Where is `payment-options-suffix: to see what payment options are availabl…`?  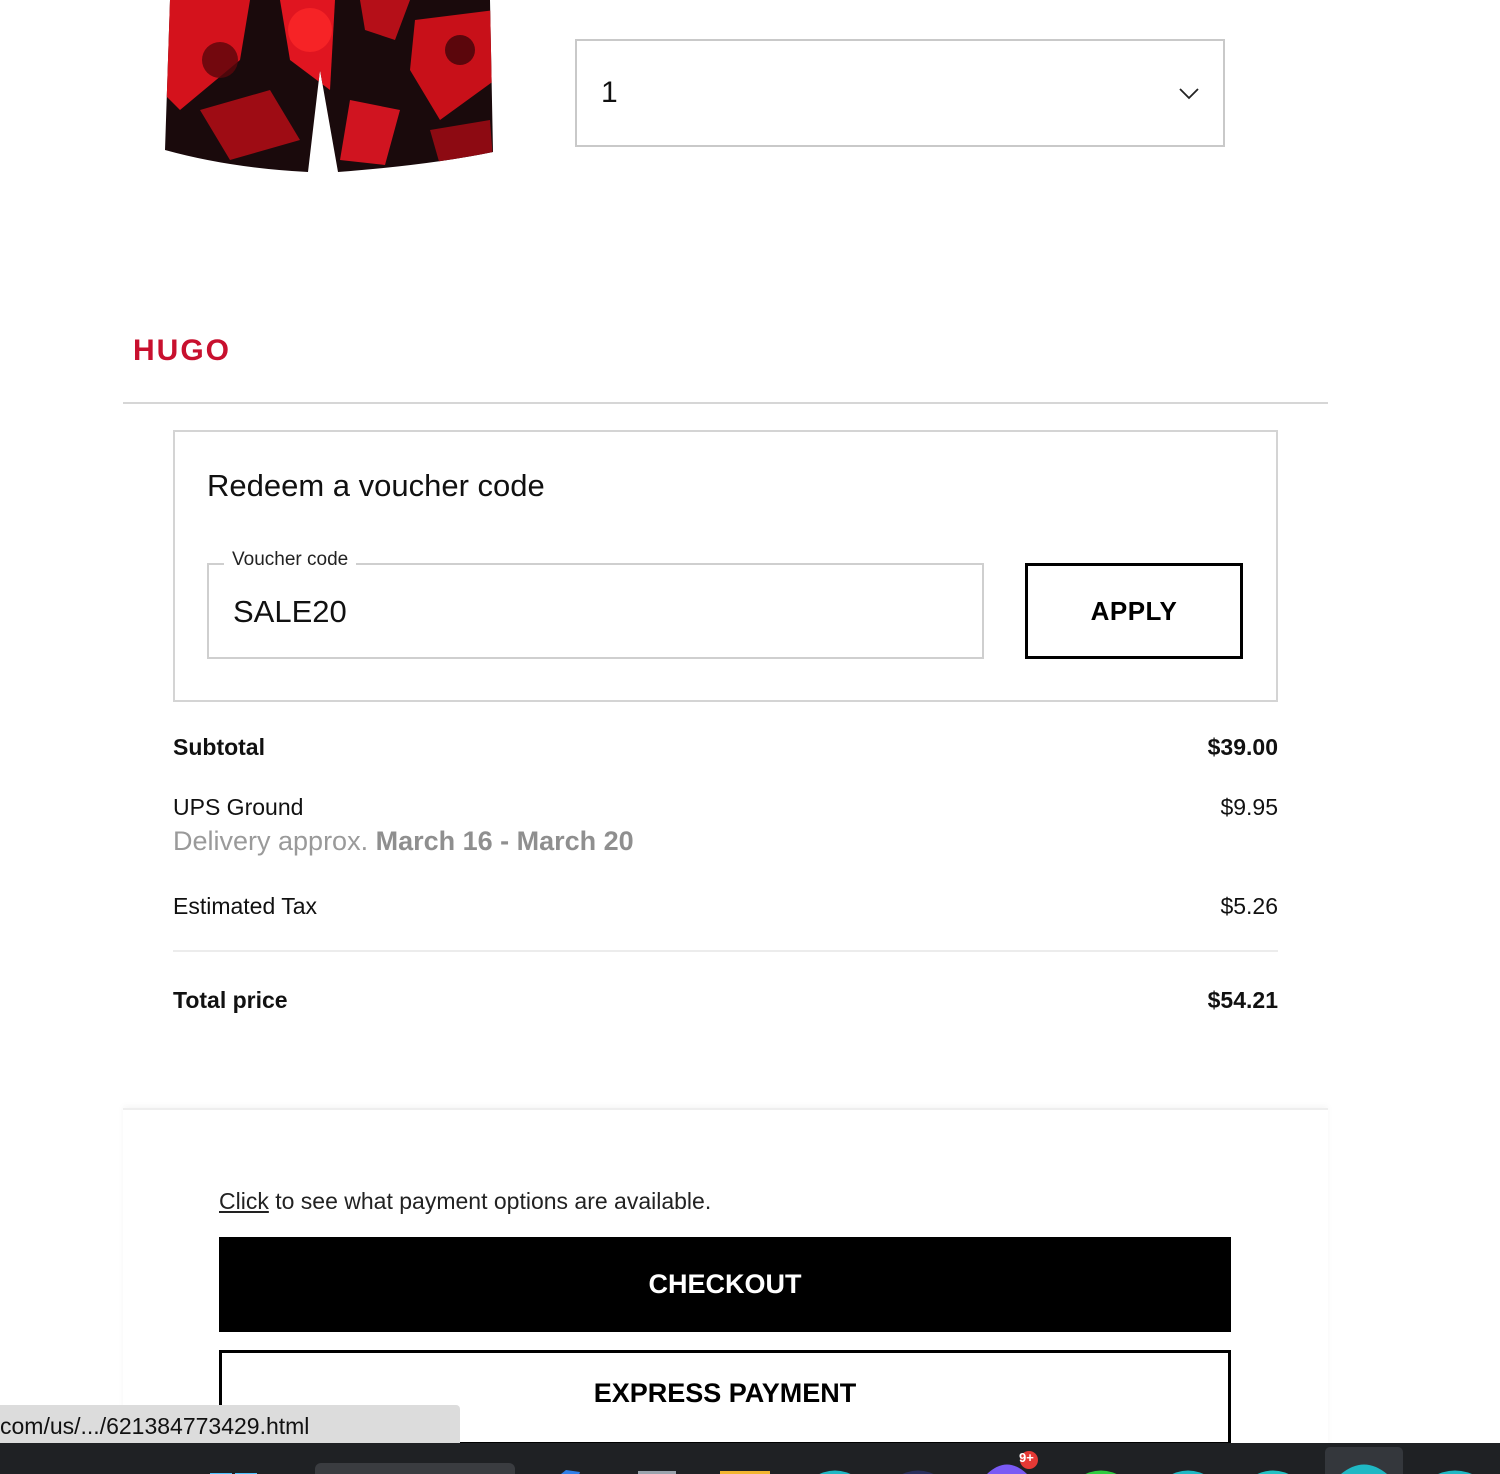 payment-options-suffix: to see what payment options are availabl… is located at coordinates (490, 1201).